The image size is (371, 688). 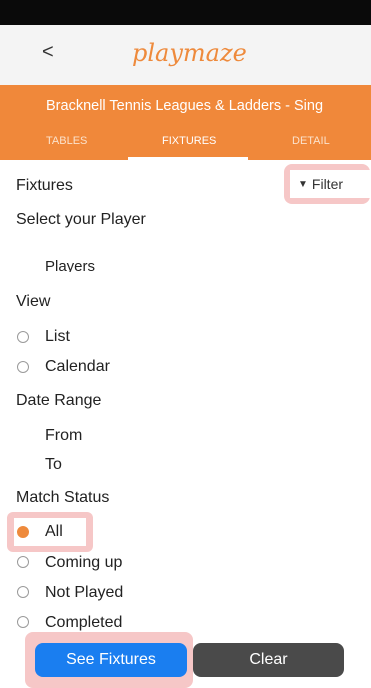 What do you see at coordinates (23, 532) in the screenshot?
I see `status-all-radio` at bounding box center [23, 532].